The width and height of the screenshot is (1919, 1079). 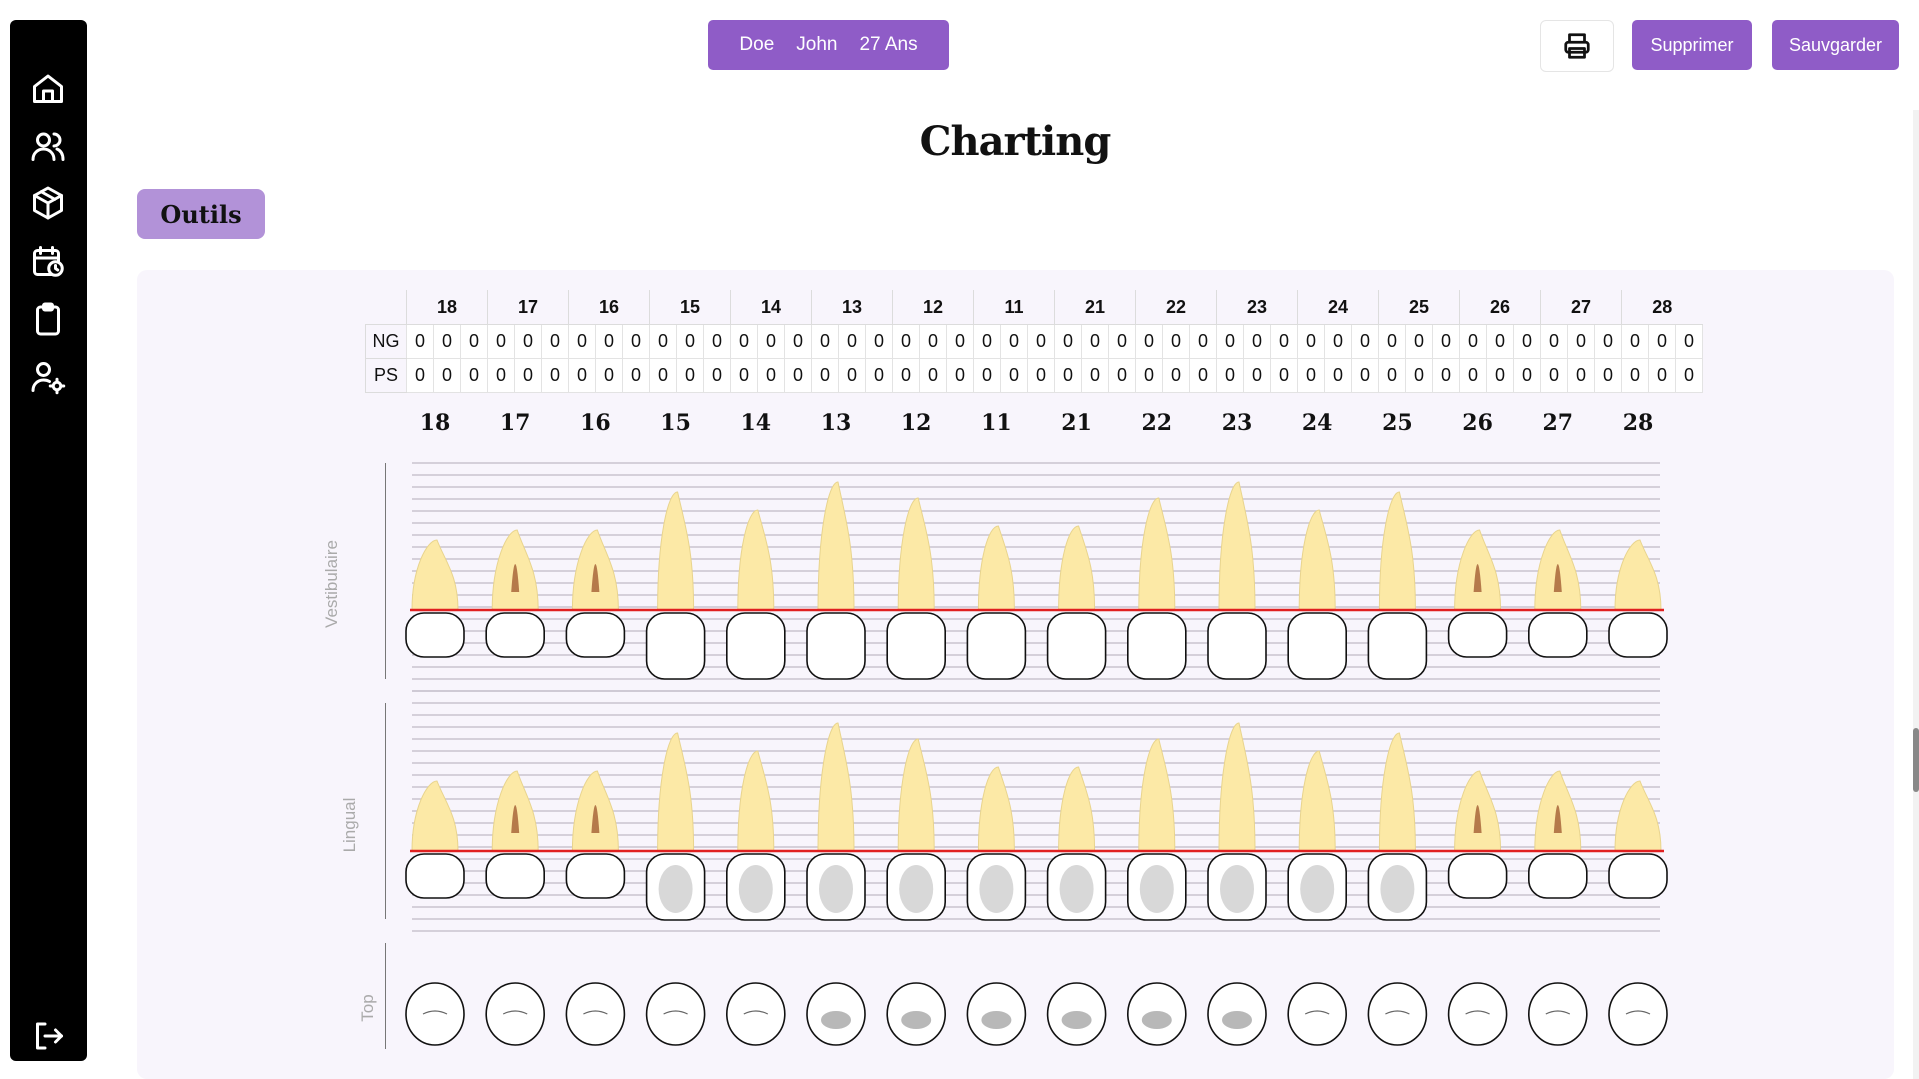 What do you see at coordinates (1397, 826) in the screenshot?
I see `tooth-25-lingual` at bounding box center [1397, 826].